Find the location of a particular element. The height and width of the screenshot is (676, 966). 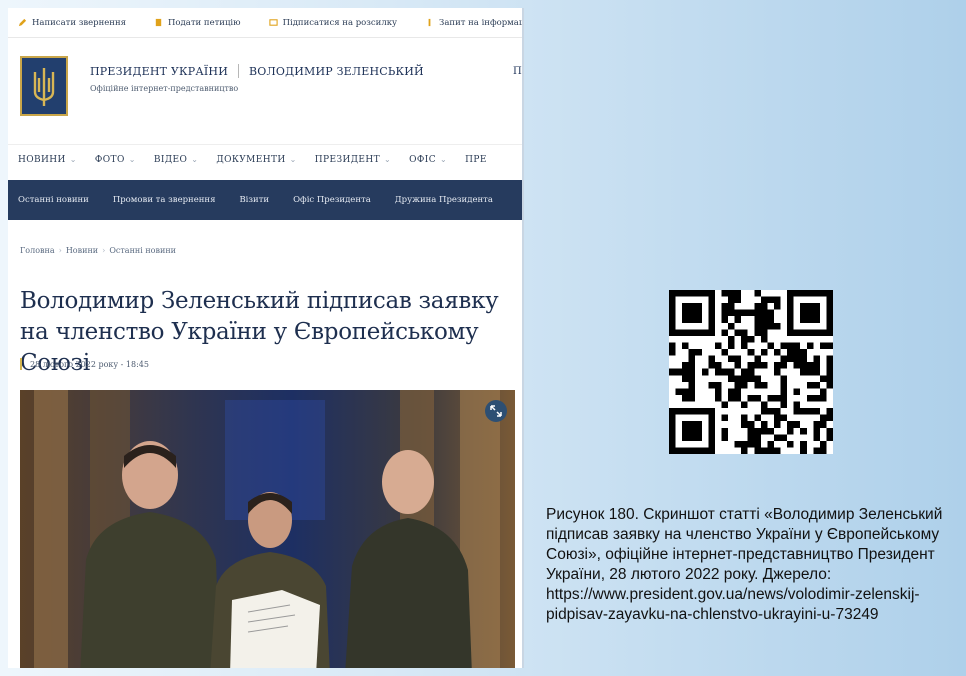

qr-code is located at coordinates (751, 372).